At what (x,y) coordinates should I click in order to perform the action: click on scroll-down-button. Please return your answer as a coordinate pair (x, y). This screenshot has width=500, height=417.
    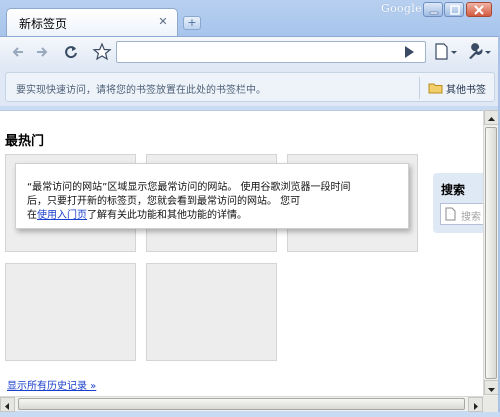
    Looking at the image, I should click on (491, 387).